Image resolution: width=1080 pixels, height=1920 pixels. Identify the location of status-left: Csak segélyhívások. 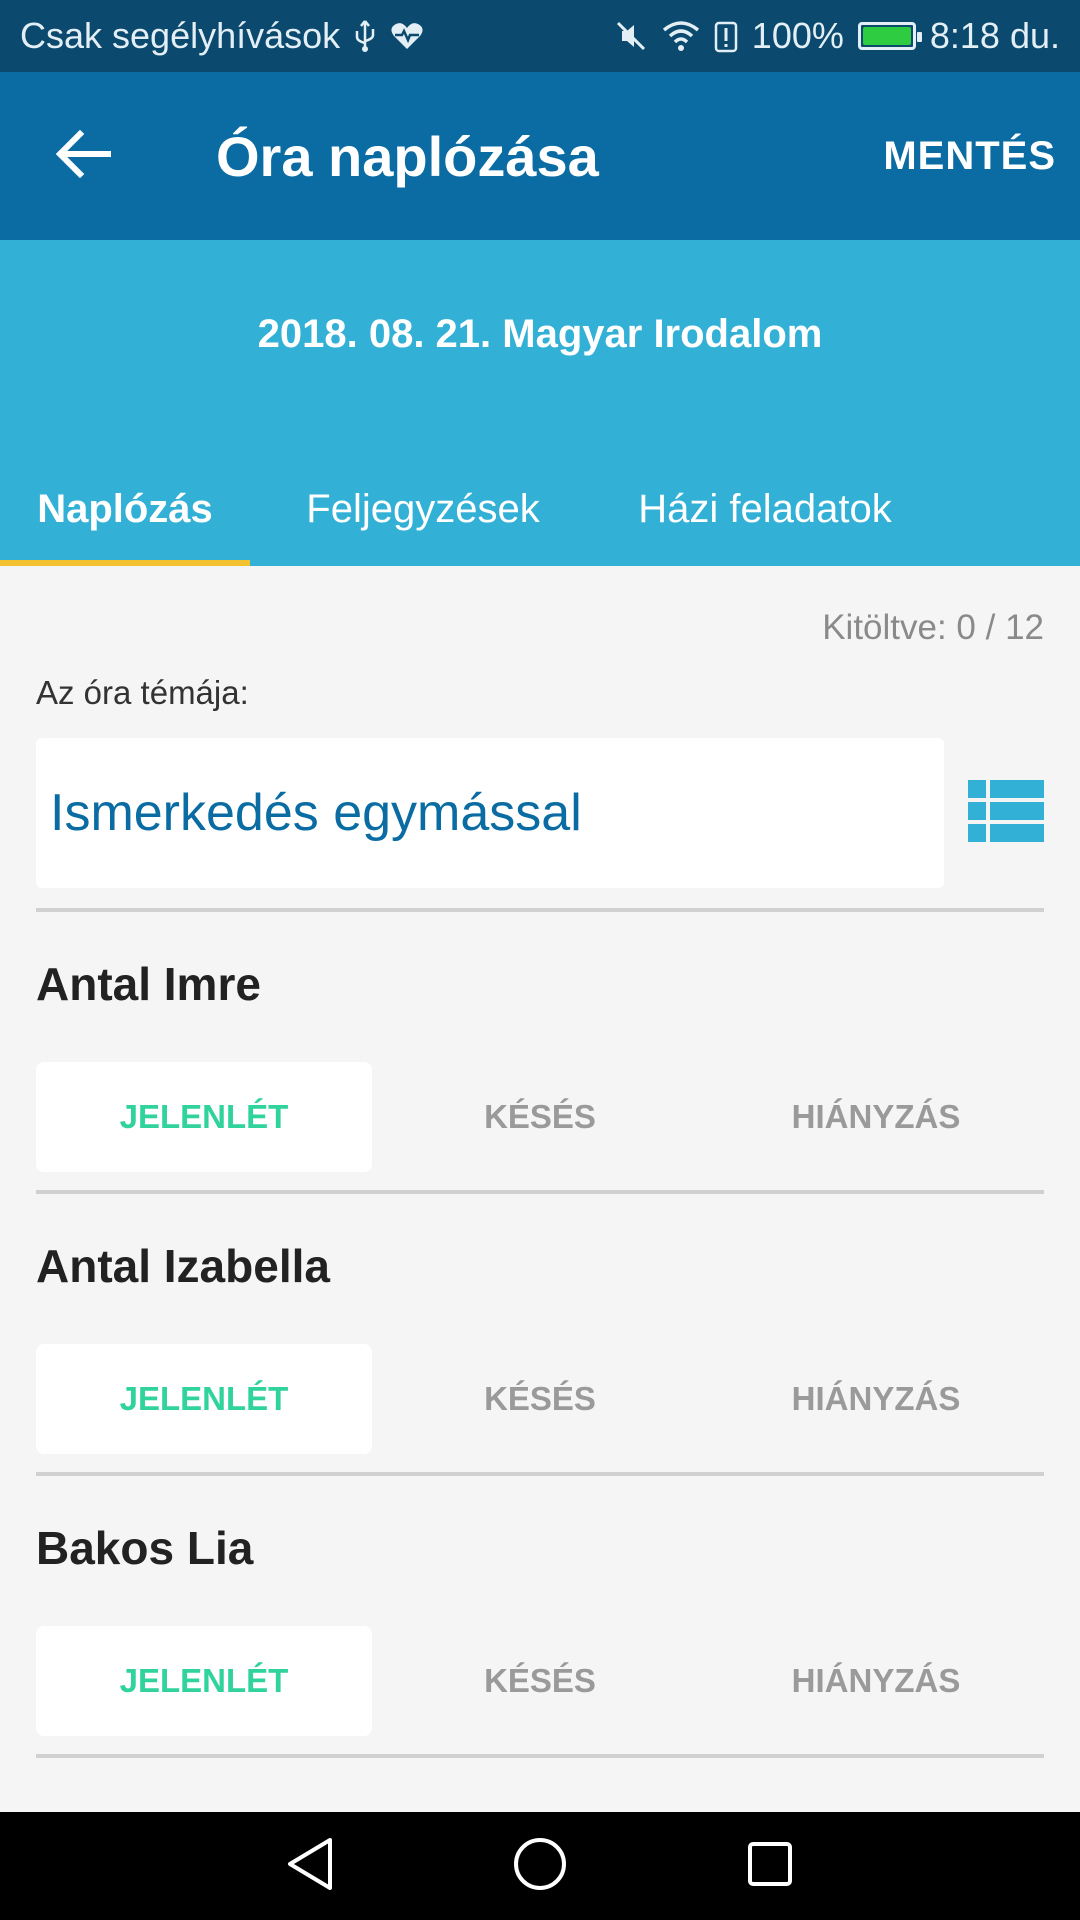
(317, 36).